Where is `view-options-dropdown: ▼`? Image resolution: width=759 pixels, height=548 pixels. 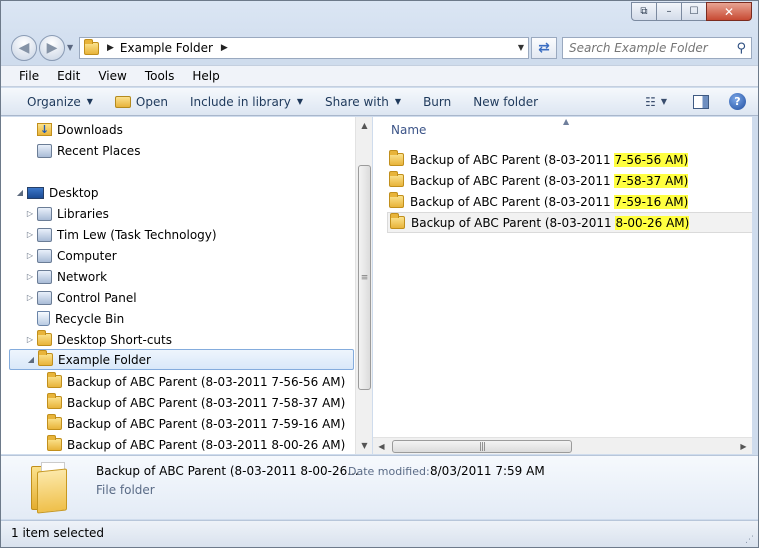 view-options-dropdown: ▼ is located at coordinates (664, 101).